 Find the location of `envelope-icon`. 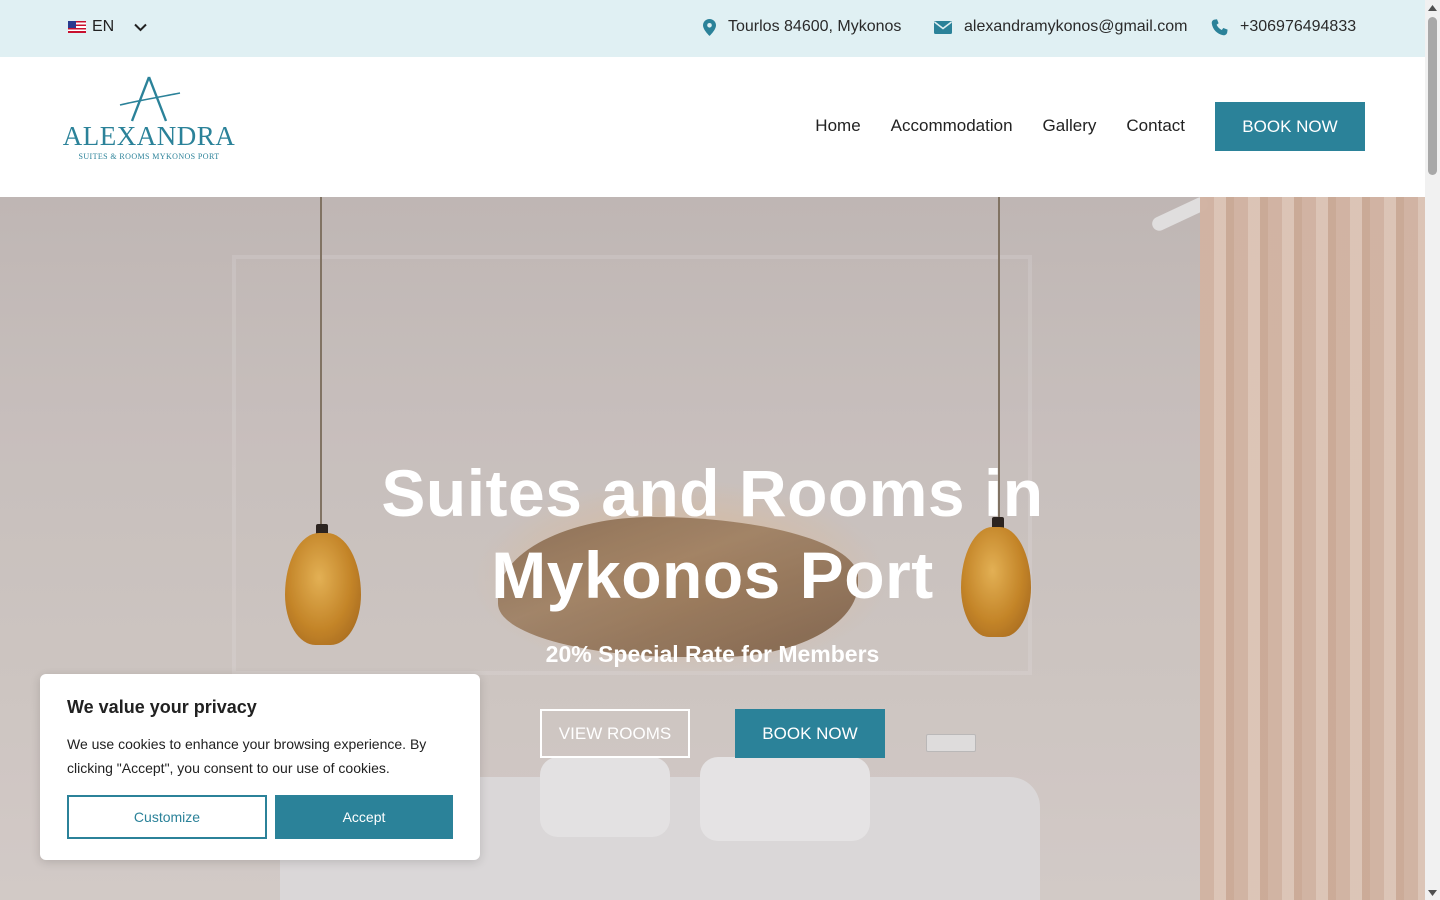

envelope-icon is located at coordinates (943, 27).